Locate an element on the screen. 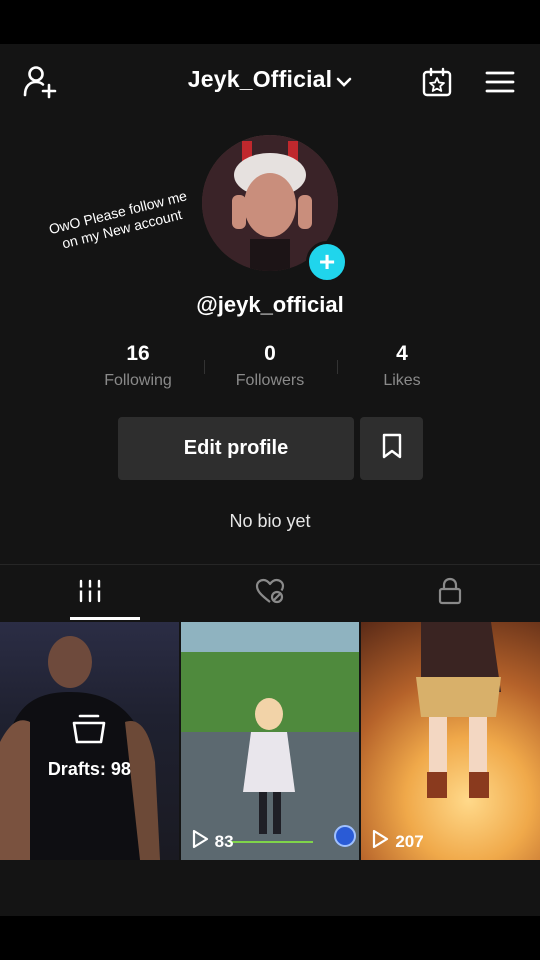  active-tab-indicator is located at coordinates (105, 618).